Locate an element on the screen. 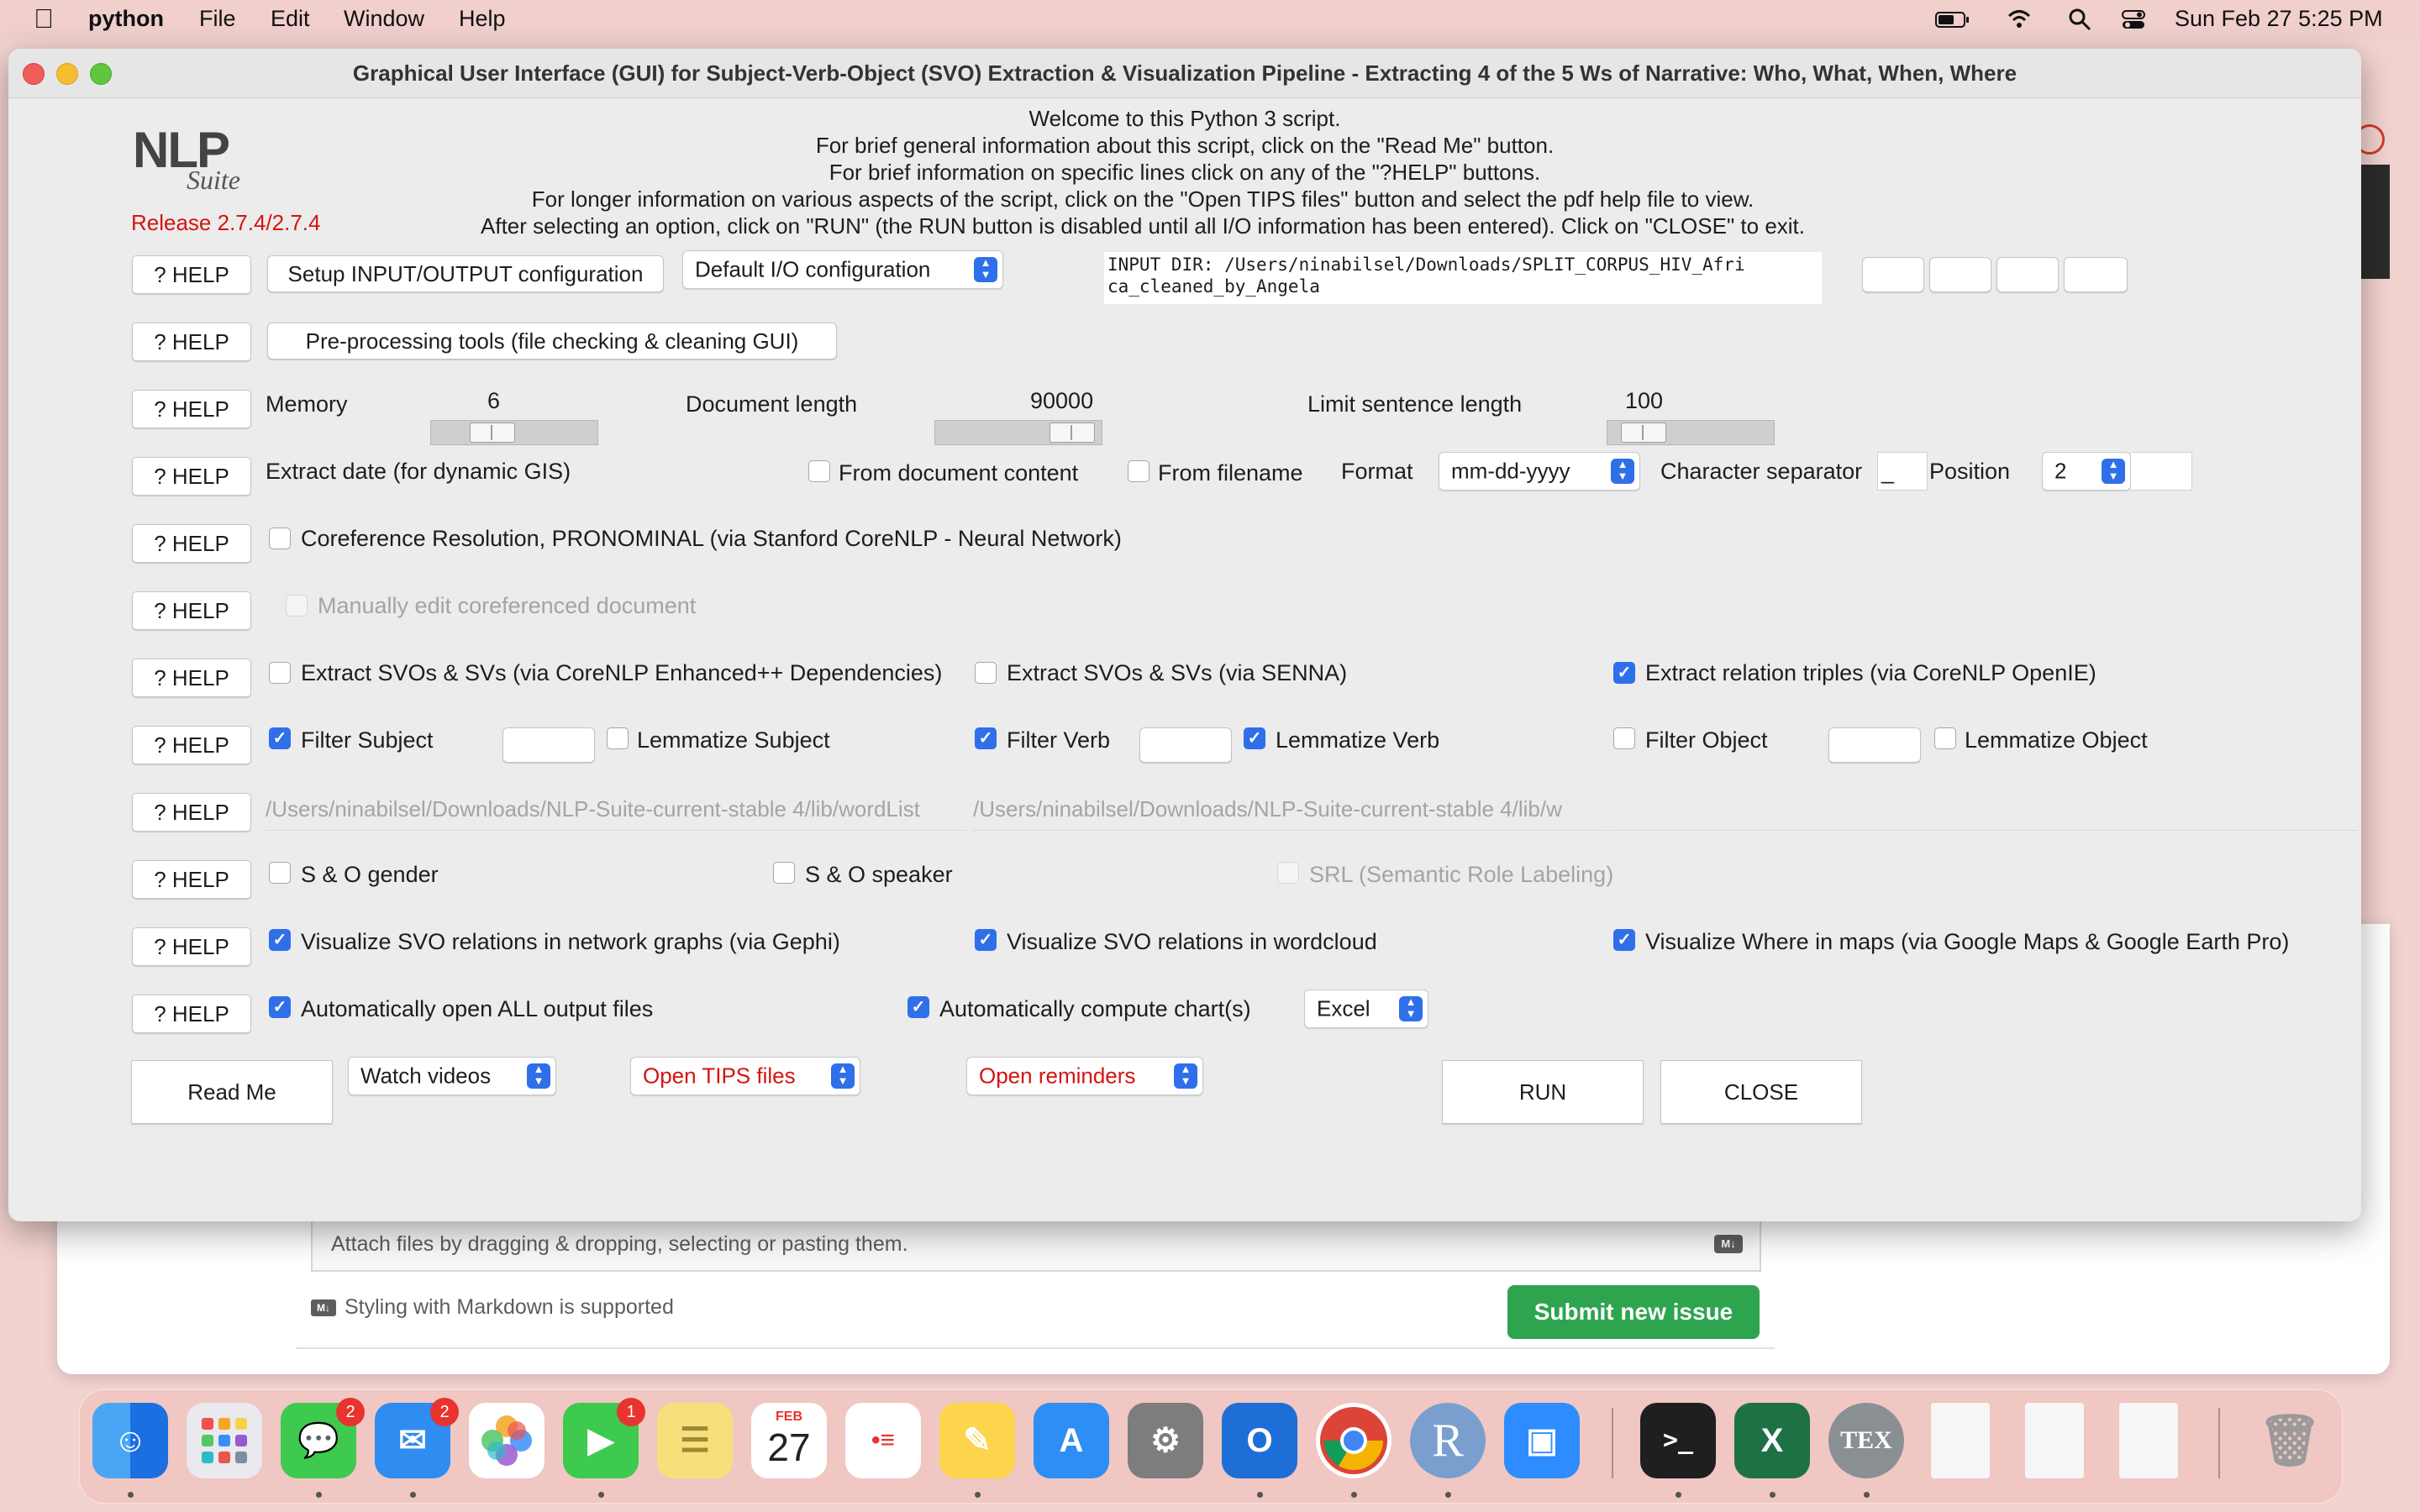  filter-subject-checkbox: ✓ is located at coordinates (280, 738).